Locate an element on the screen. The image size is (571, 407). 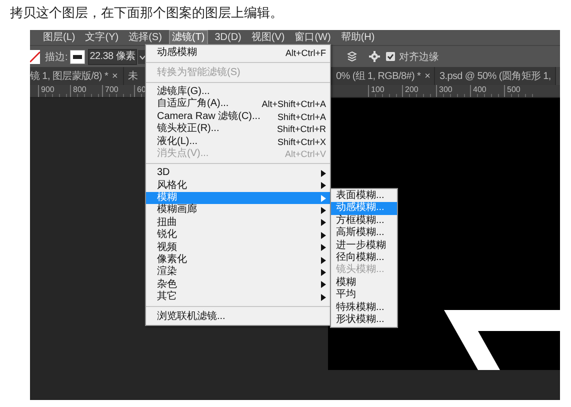
submenu-item: 锐化 is located at coordinates (238, 235).